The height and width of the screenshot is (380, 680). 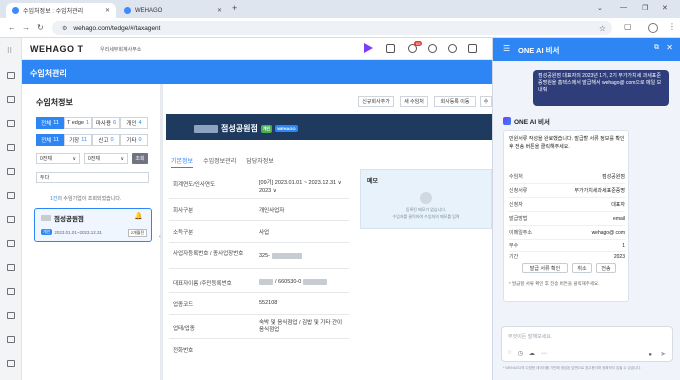 What do you see at coordinates (545, 268) in the screenshot?
I see `confirm-document-button: 발급 서류 확인` at bounding box center [545, 268].